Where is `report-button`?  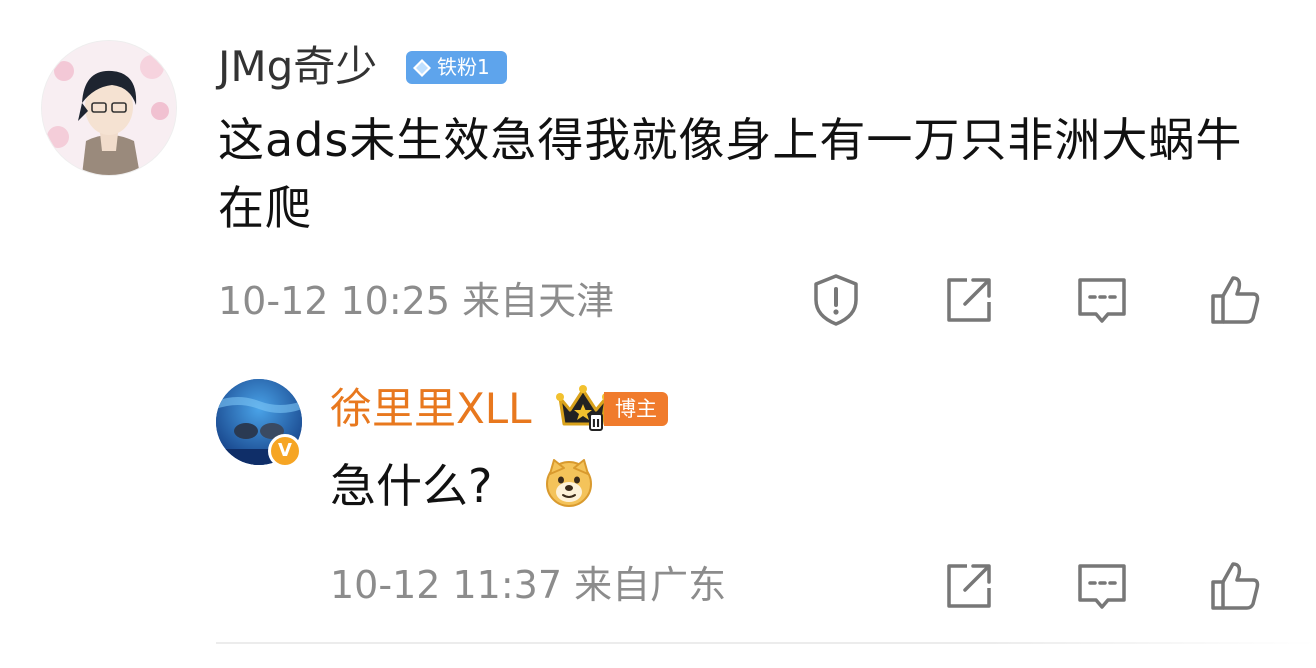 report-button is located at coordinates (836, 300).